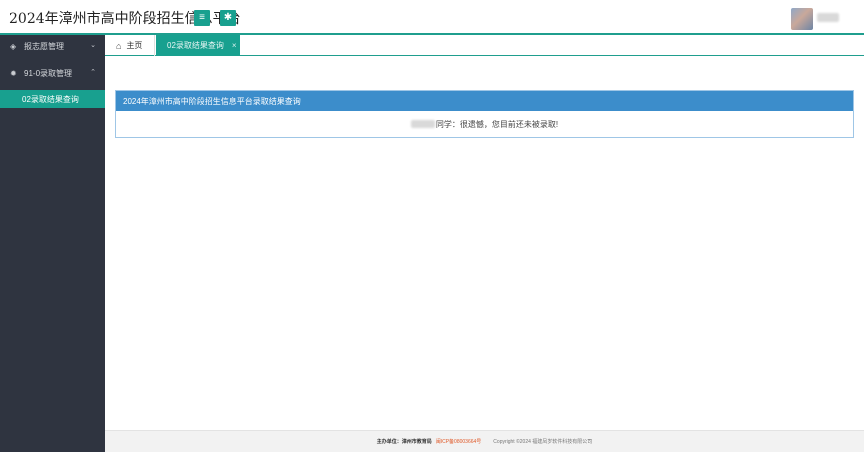 The width and height of the screenshot is (864, 452). I want to click on tab-bar: ⌂ 主页 02录取结果查询 ×, so click(484, 45).